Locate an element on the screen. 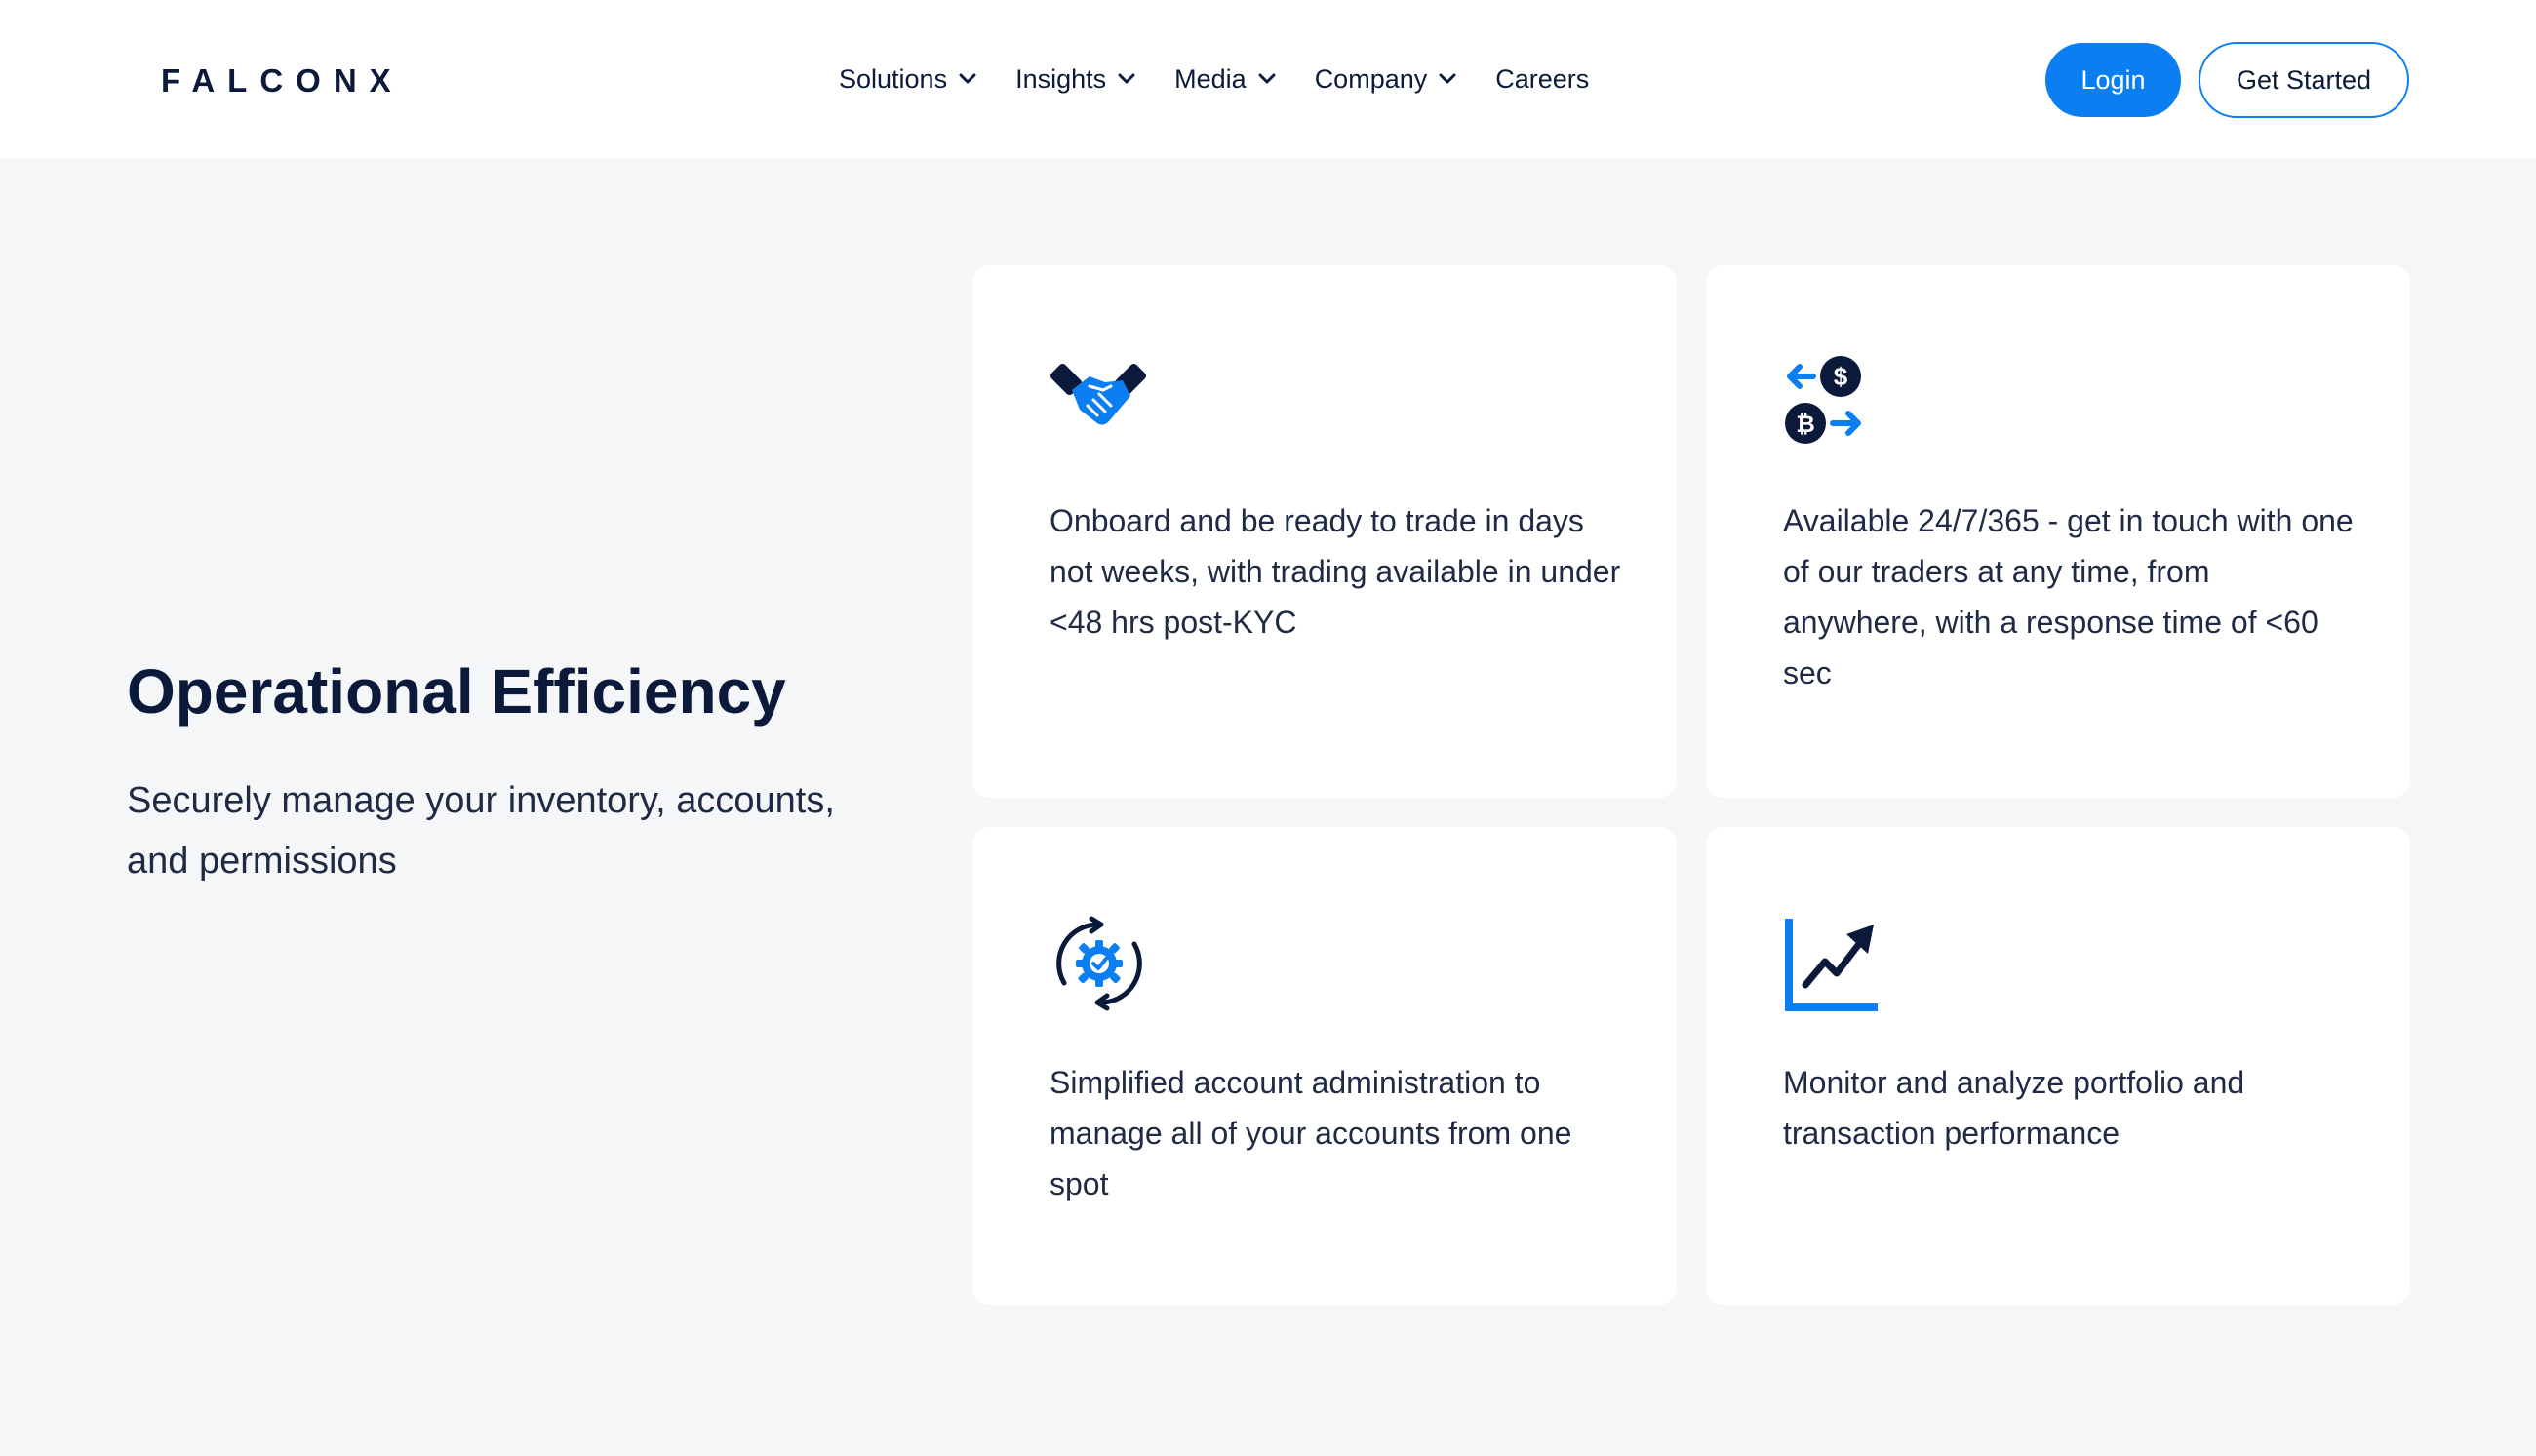 This screenshot has width=2536, height=1456. nav-item-label: Insights is located at coordinates (1061, 78).